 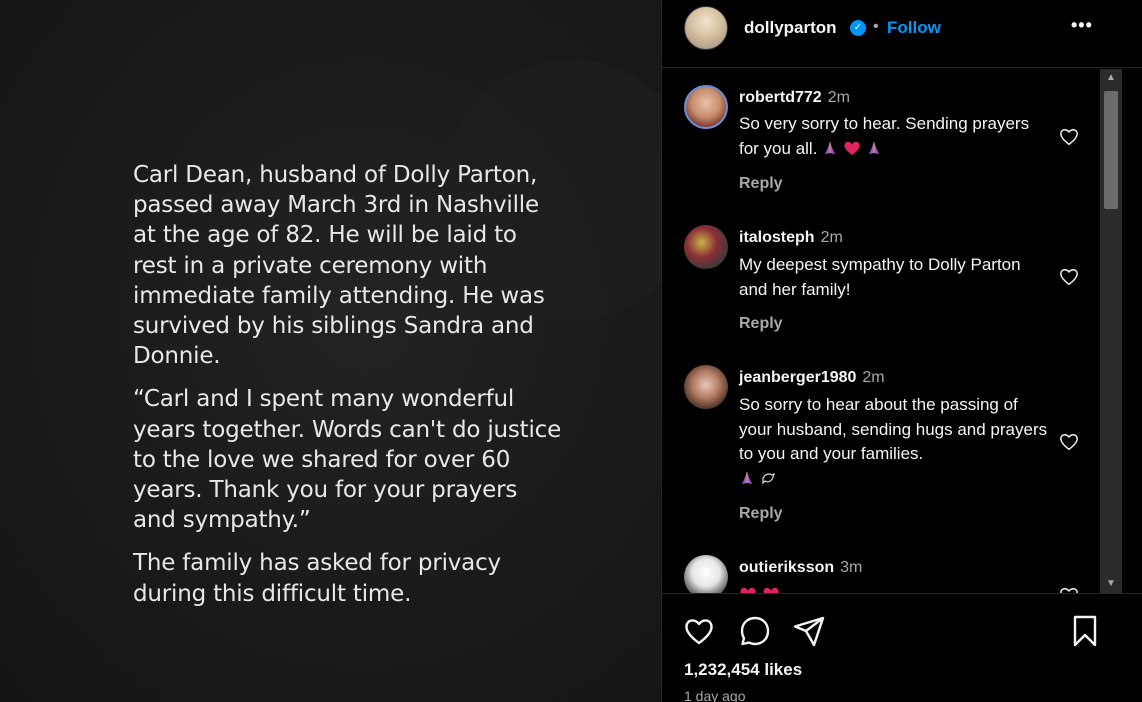 What do you see at coordinates (1111, 331) in the screenshot?
I see `comments-scrollbar: ▲ ▼` at bounding box center [1111, 331].